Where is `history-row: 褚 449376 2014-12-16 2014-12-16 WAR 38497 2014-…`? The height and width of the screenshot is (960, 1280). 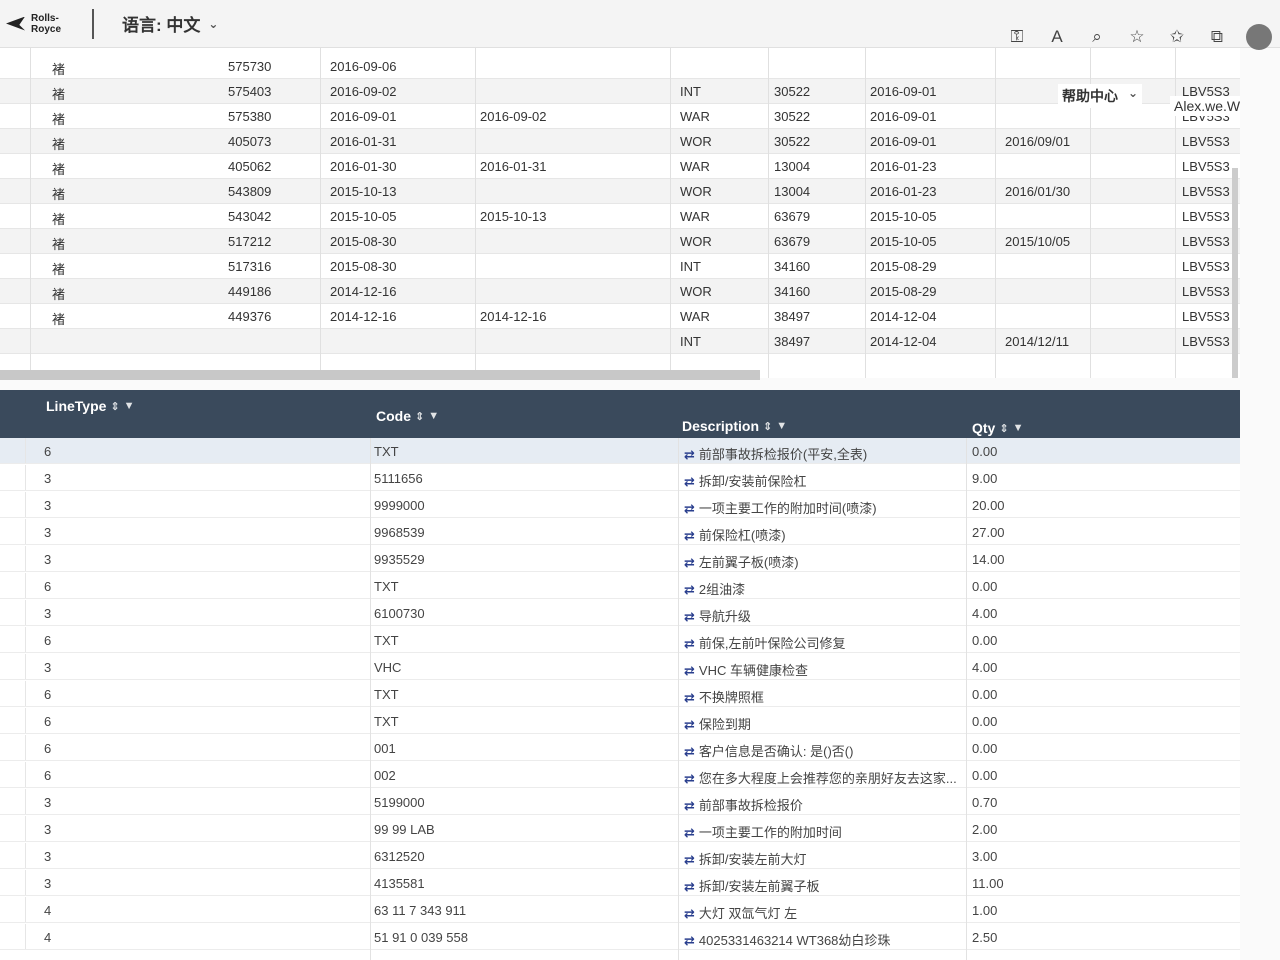
history-row: 褚 449376 2014-12-16 2014-12-16 WAR 38497 2014-… is located at coordinates (620, 316).